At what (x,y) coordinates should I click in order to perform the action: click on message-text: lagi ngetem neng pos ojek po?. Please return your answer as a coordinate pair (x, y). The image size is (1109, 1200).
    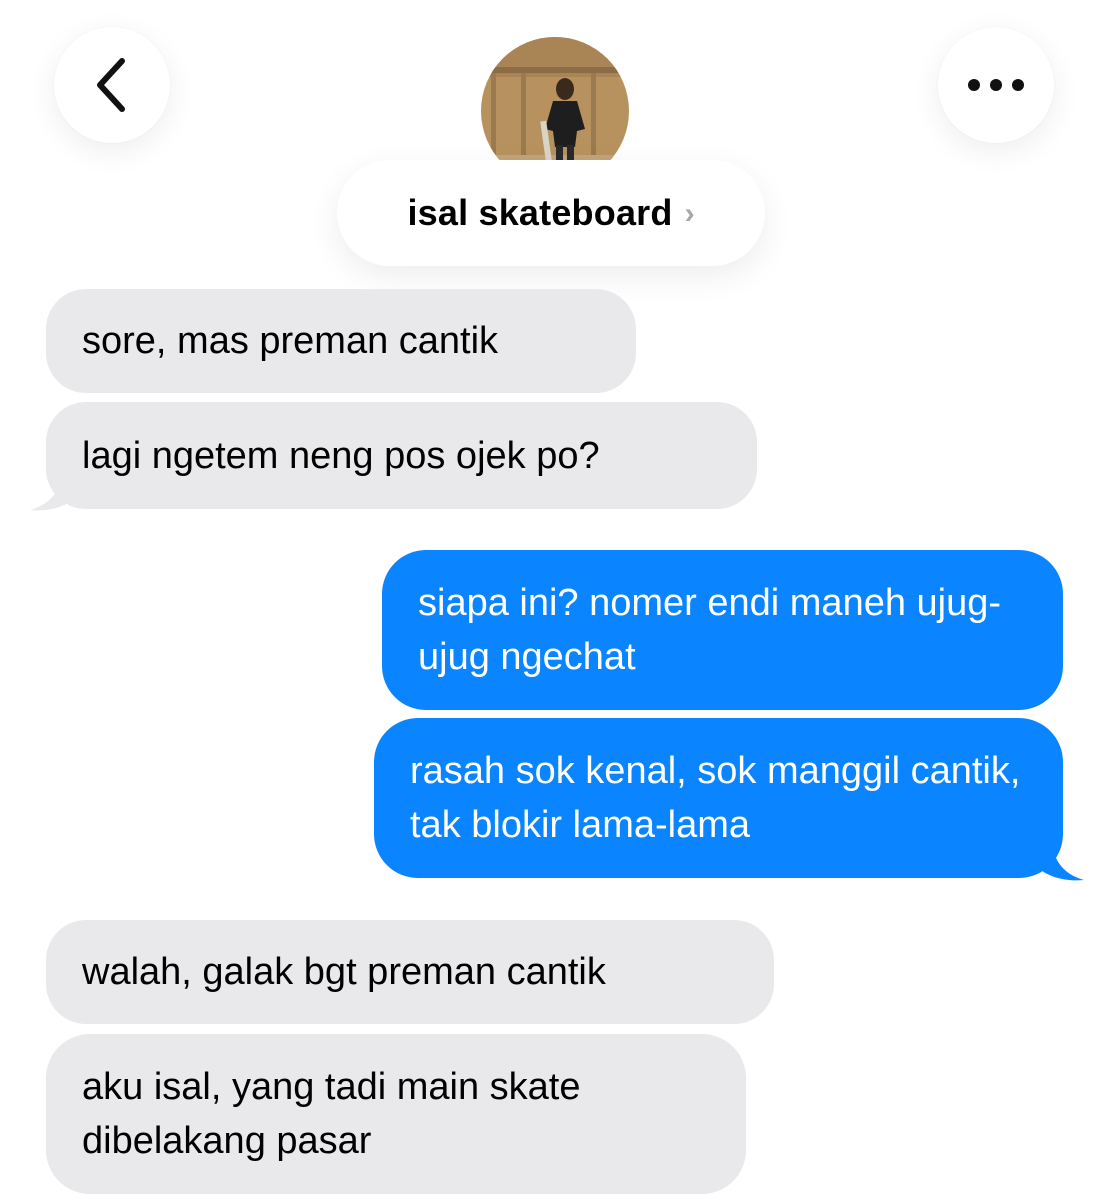
    Looking at the image, I should click on (341, 455).